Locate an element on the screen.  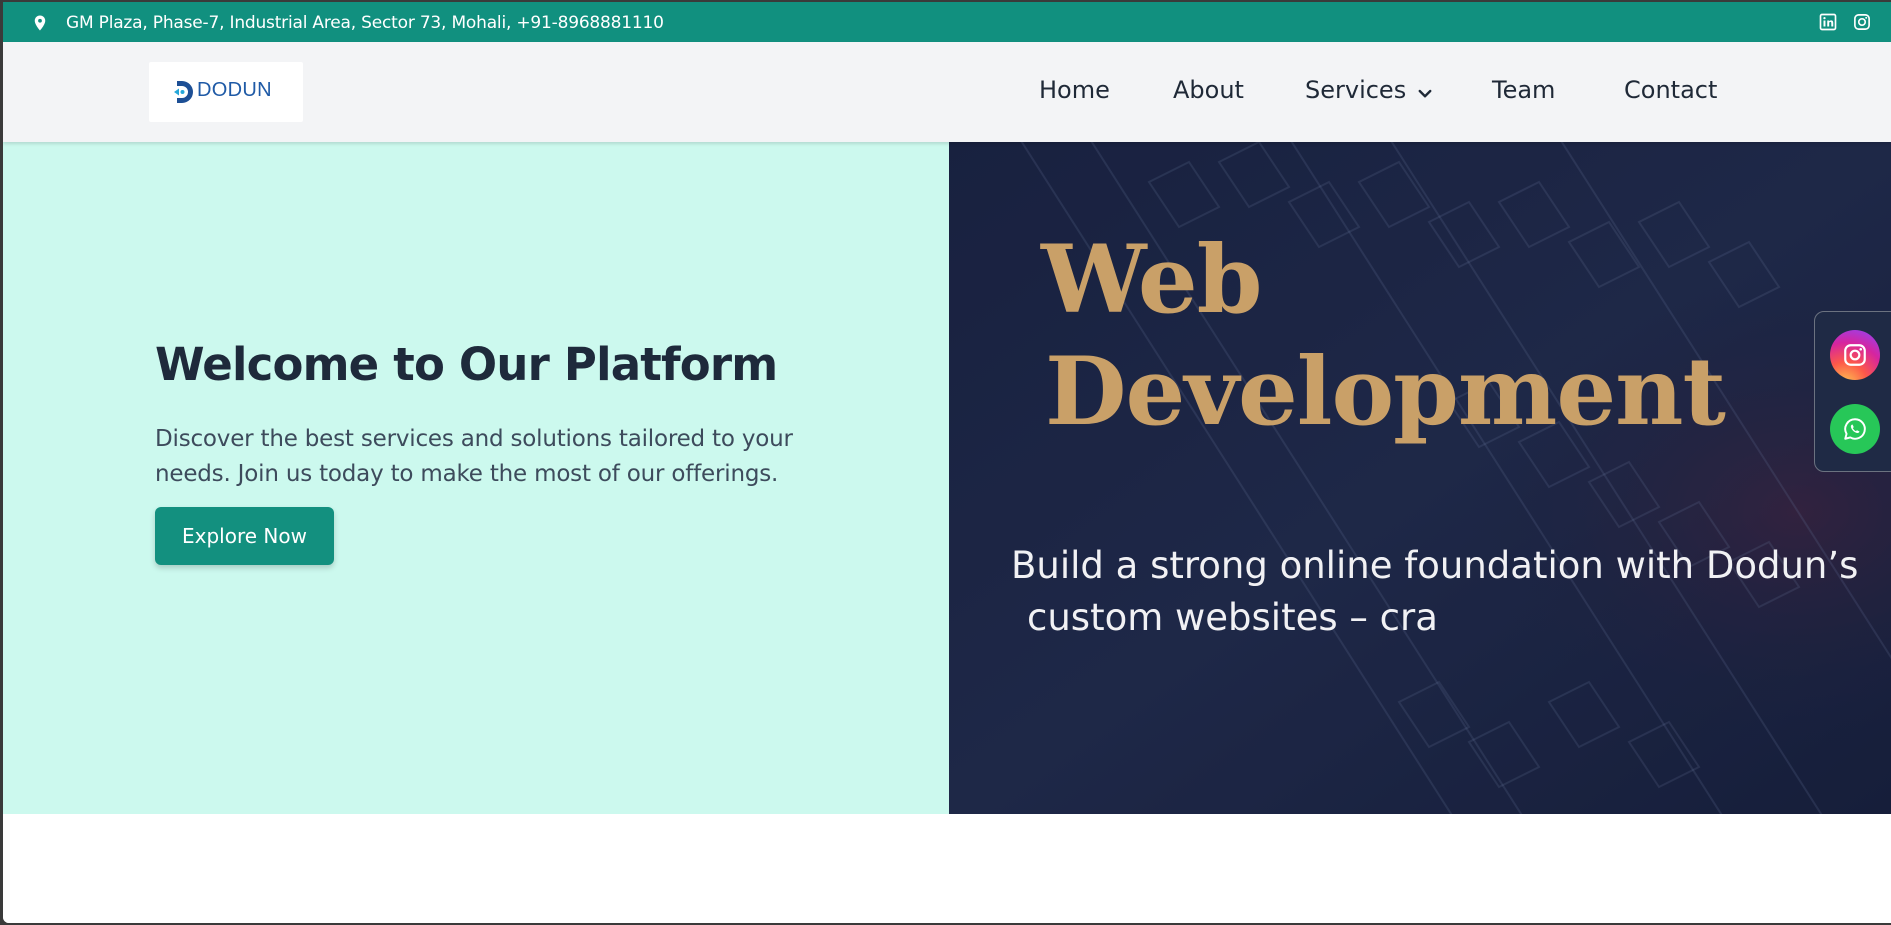
linkedin-icon is located at coordinates (1828, 22).